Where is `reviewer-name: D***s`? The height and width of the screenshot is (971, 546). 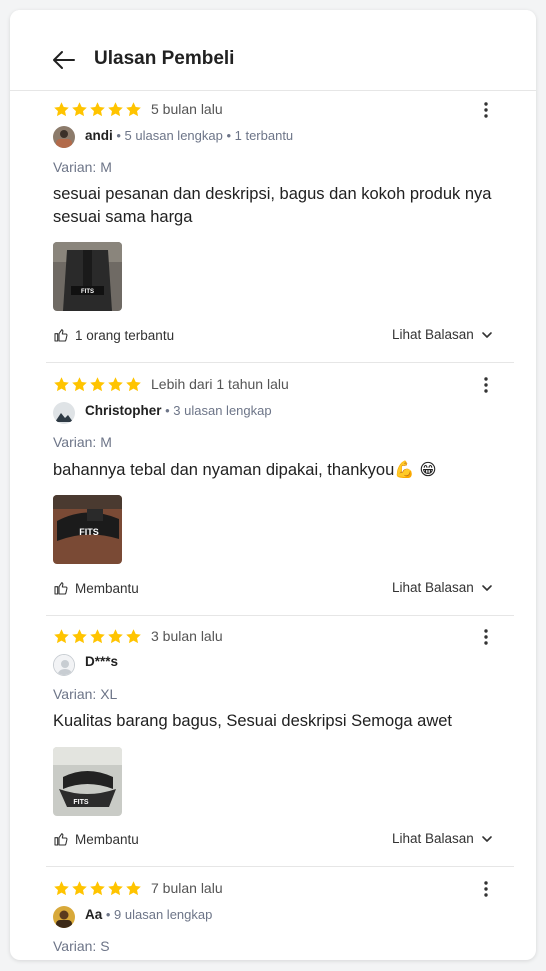 reviewer-name: D***s is located at coordinates (101, 661).